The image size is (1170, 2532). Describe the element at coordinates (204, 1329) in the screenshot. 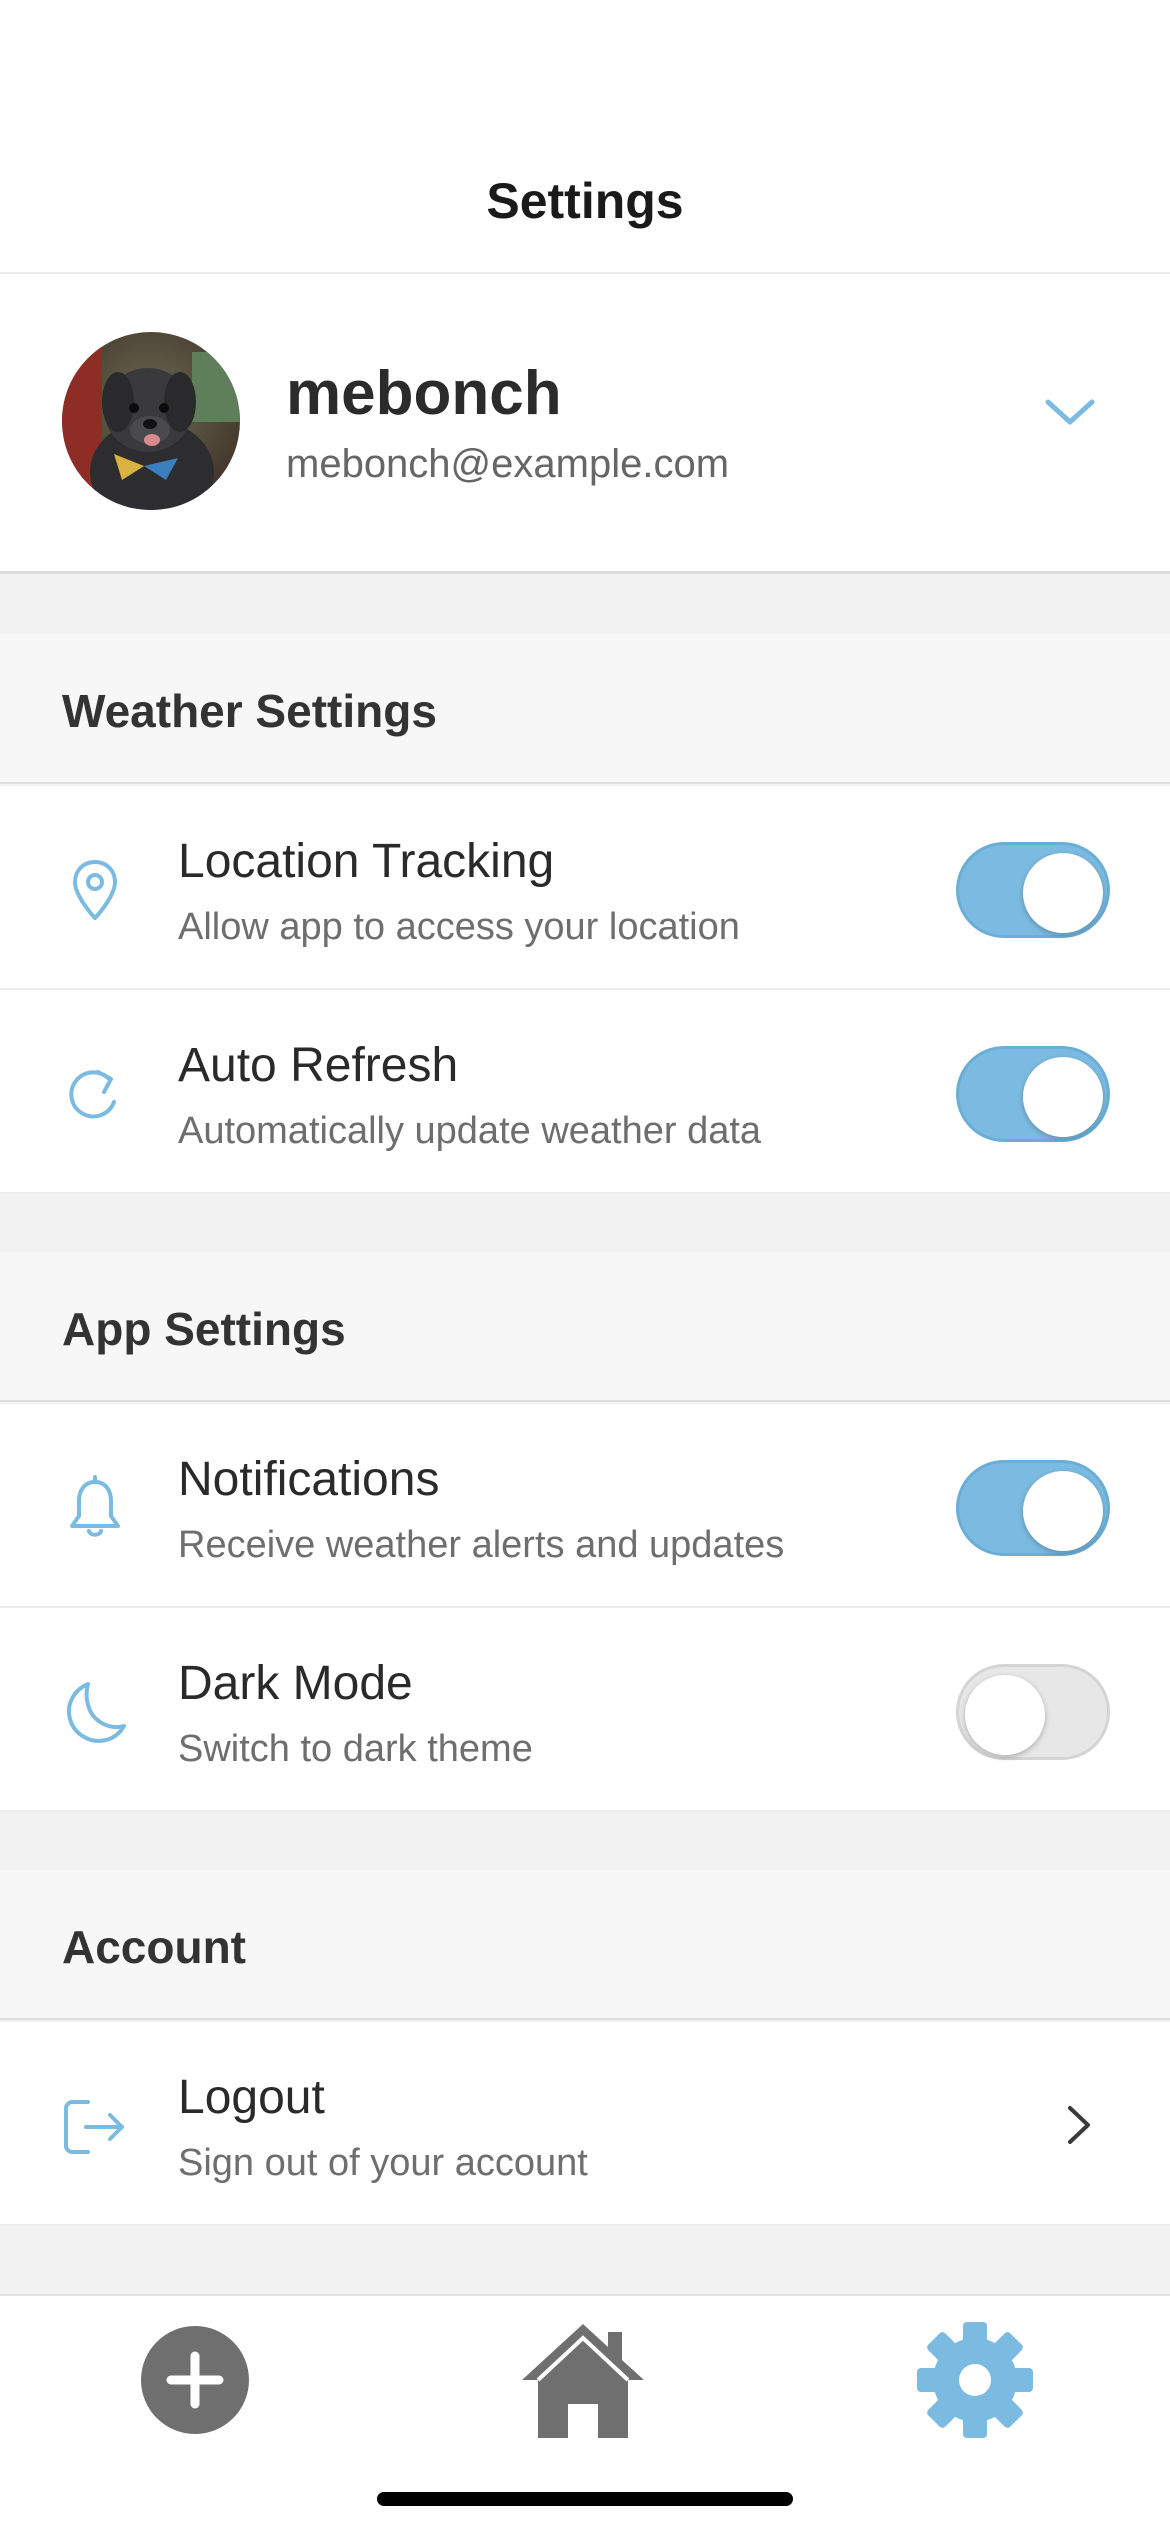

I see `section-title: App Settings` at that location.